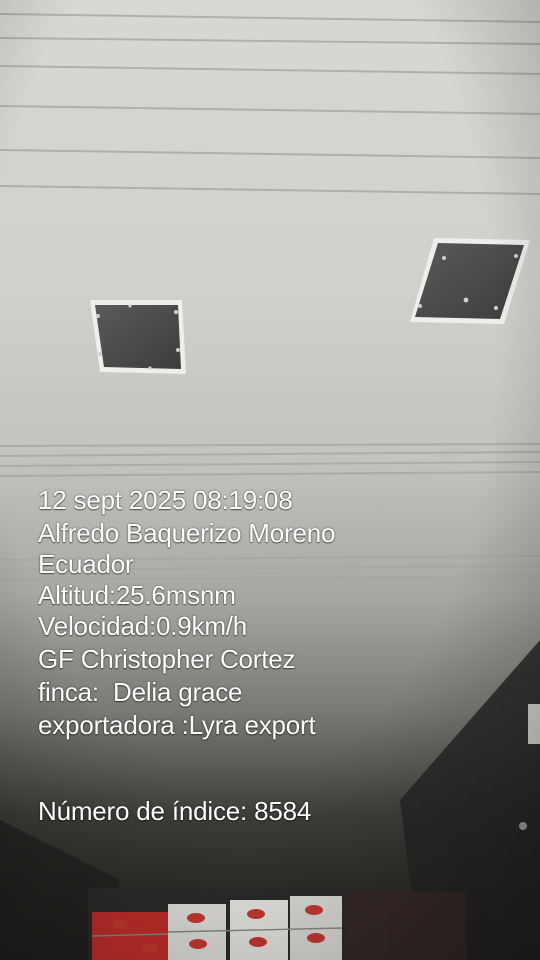  What do you see at coordinates (177, 725) in the screenshot?
I see `stamp-exporter: exportadora :Lyra export` at bounding box center [177, 725].